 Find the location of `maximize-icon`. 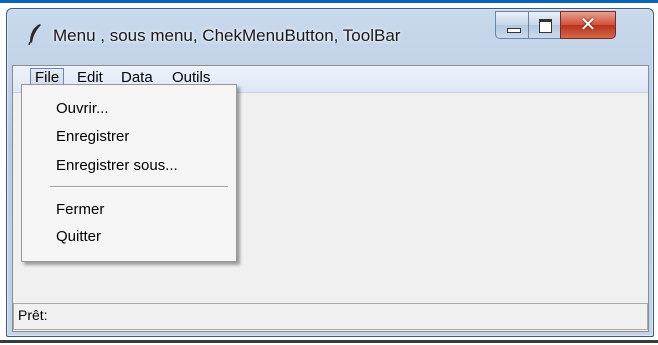

maximize-icon is located at coordinates (545, 26).